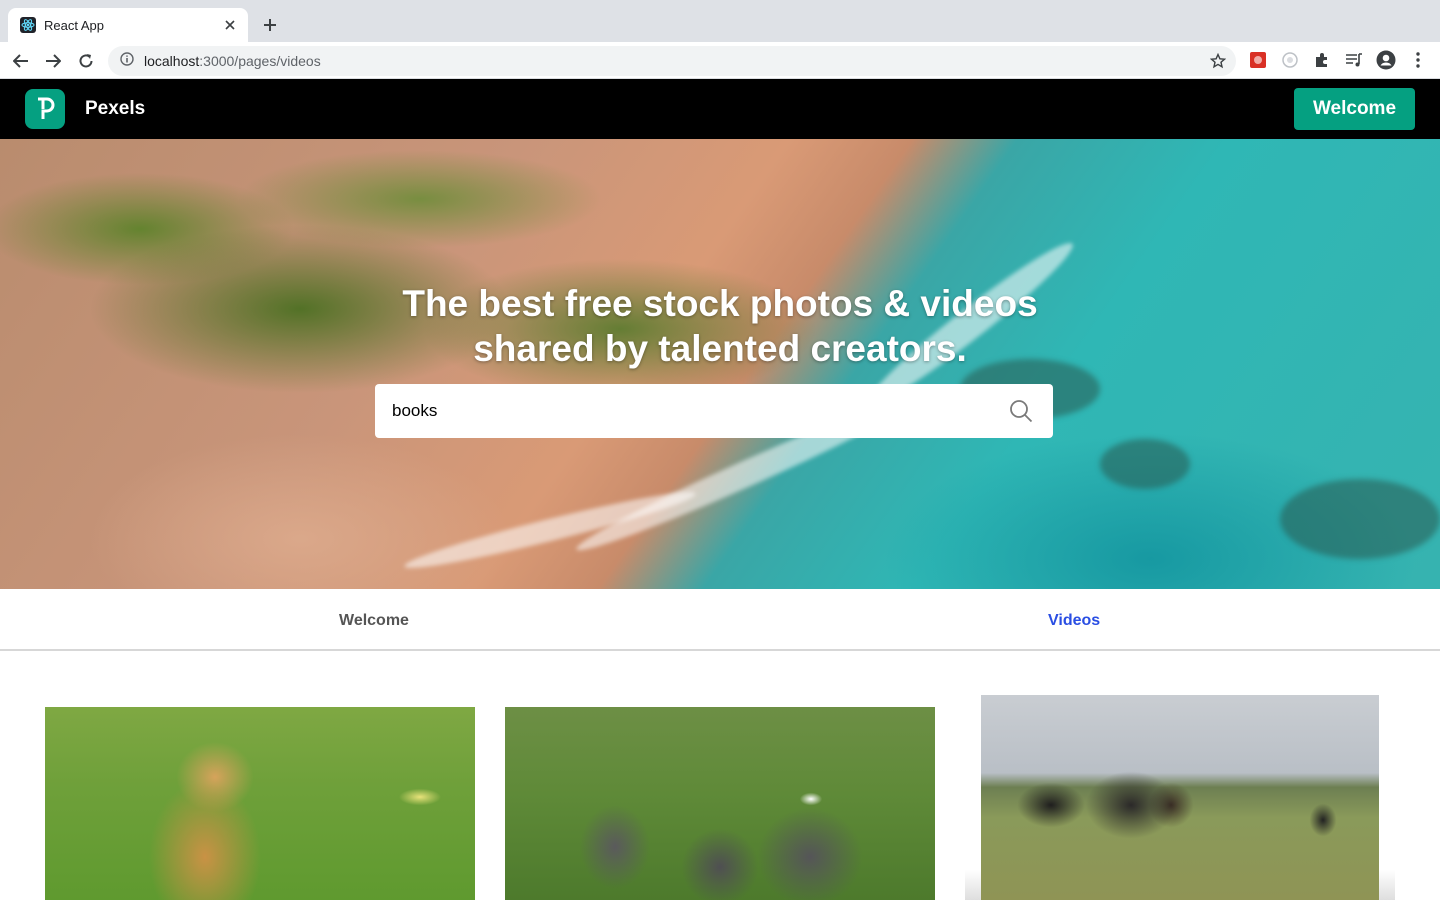  What do you see at coordinates (692, 411) in the screenshot?
I see `search-input` at bounding box center [692, 411].